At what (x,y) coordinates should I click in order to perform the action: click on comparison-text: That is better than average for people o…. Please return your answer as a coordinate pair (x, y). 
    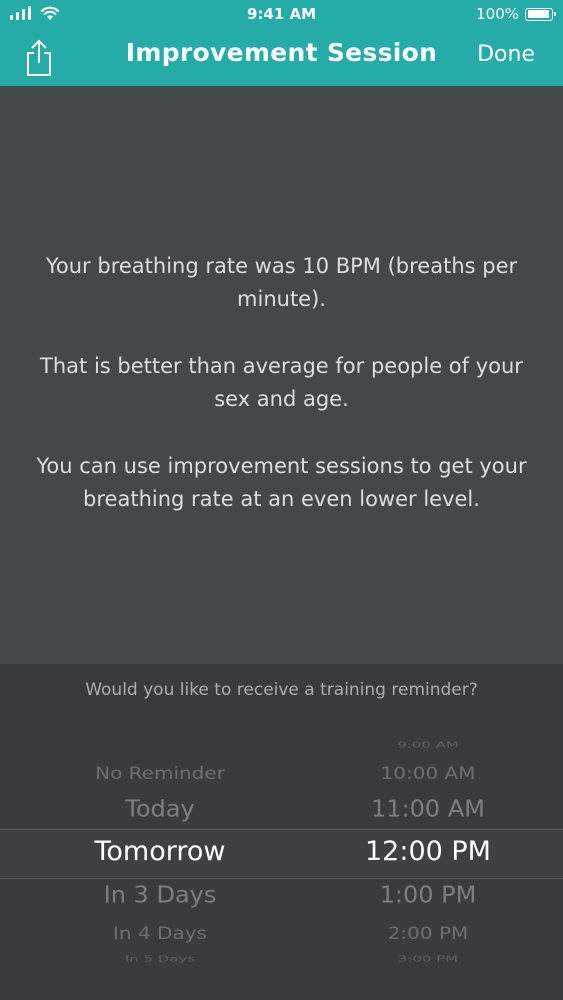
    Looking at the image, I should click on (281, 382).